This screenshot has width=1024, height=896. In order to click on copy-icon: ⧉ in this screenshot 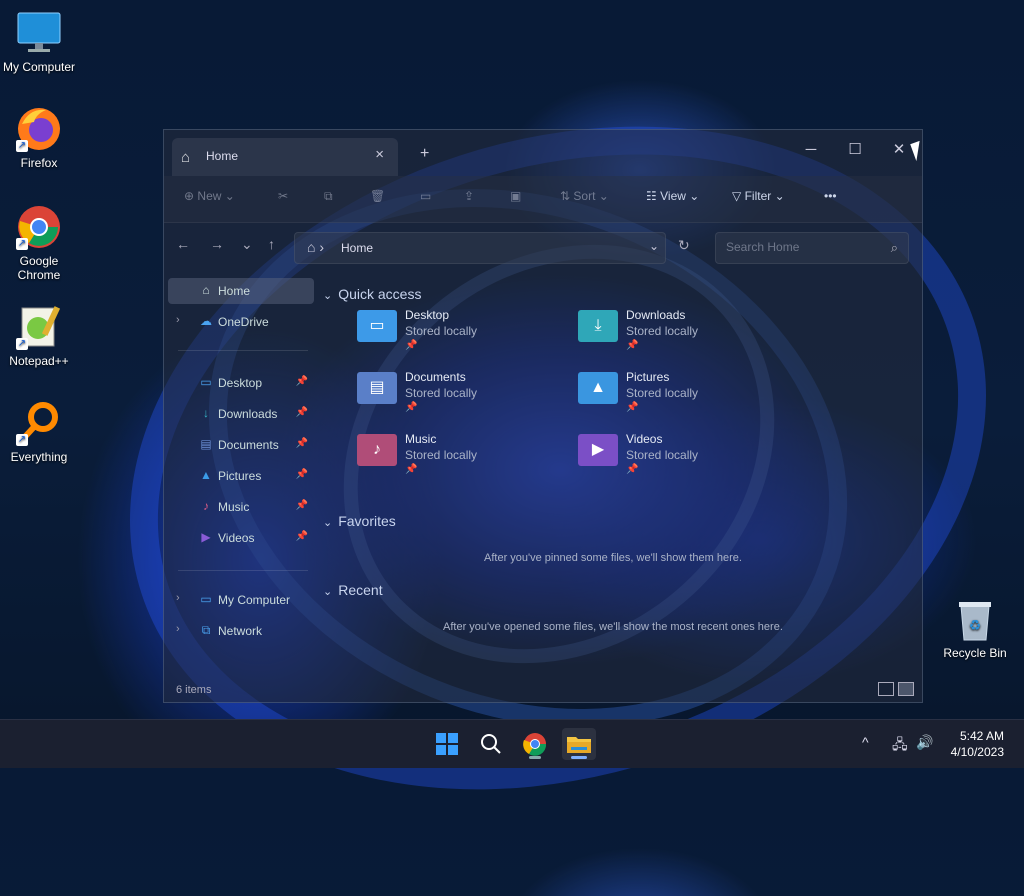, I will do `click(328, 196)`.